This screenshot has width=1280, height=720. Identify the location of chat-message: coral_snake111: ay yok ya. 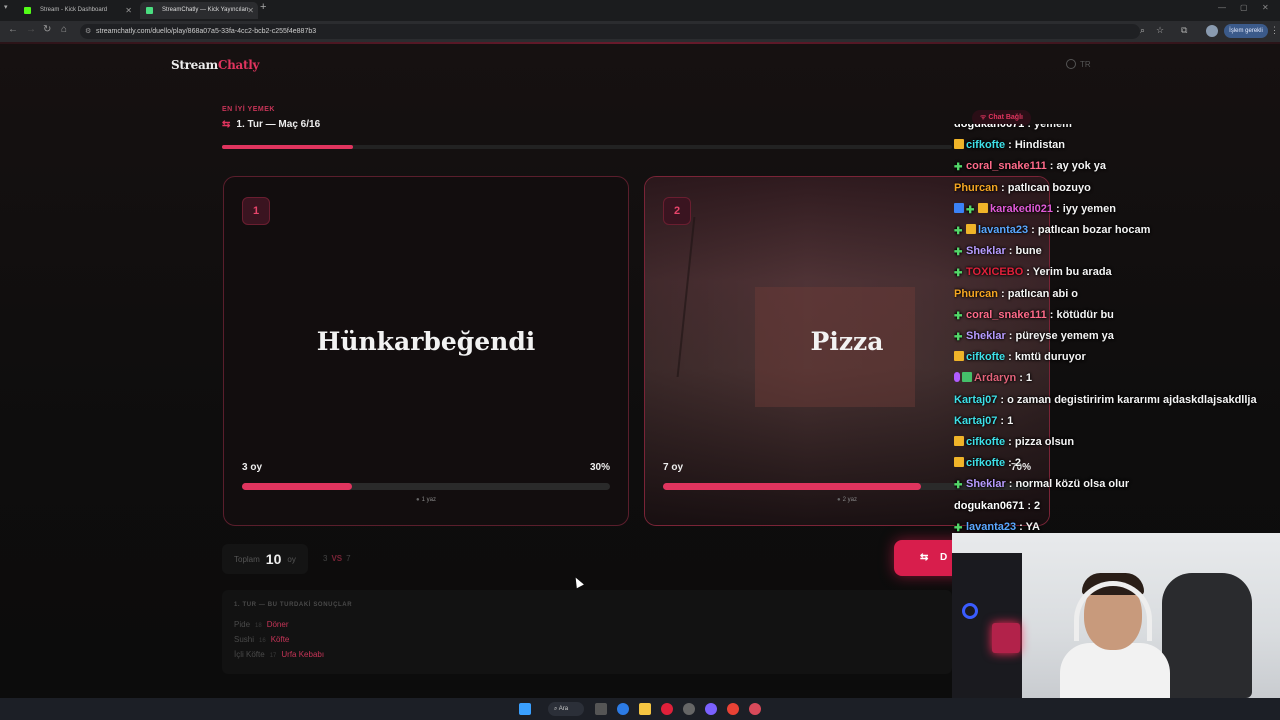
(1030, 166).